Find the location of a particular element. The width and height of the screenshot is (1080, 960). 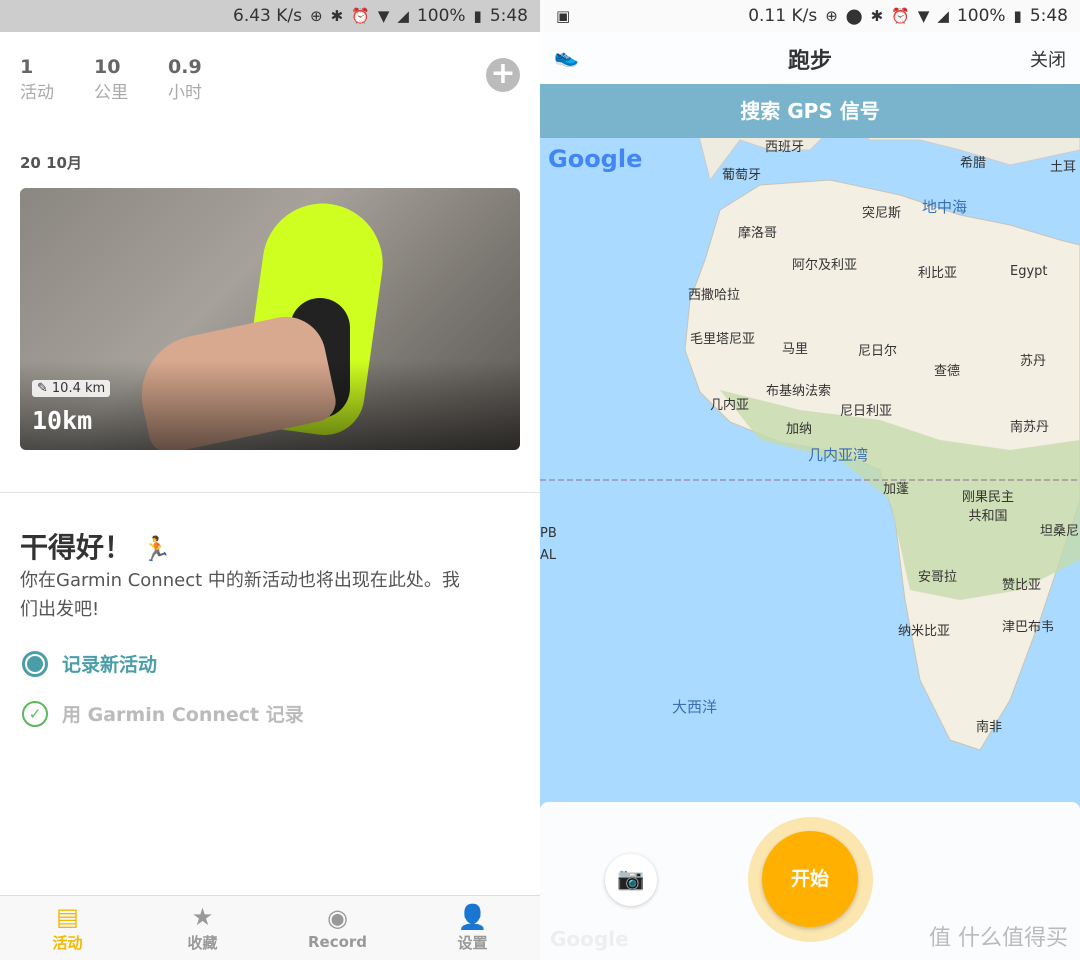

tab-activities: ▤ 活动 is located at coordinates (67, 928).